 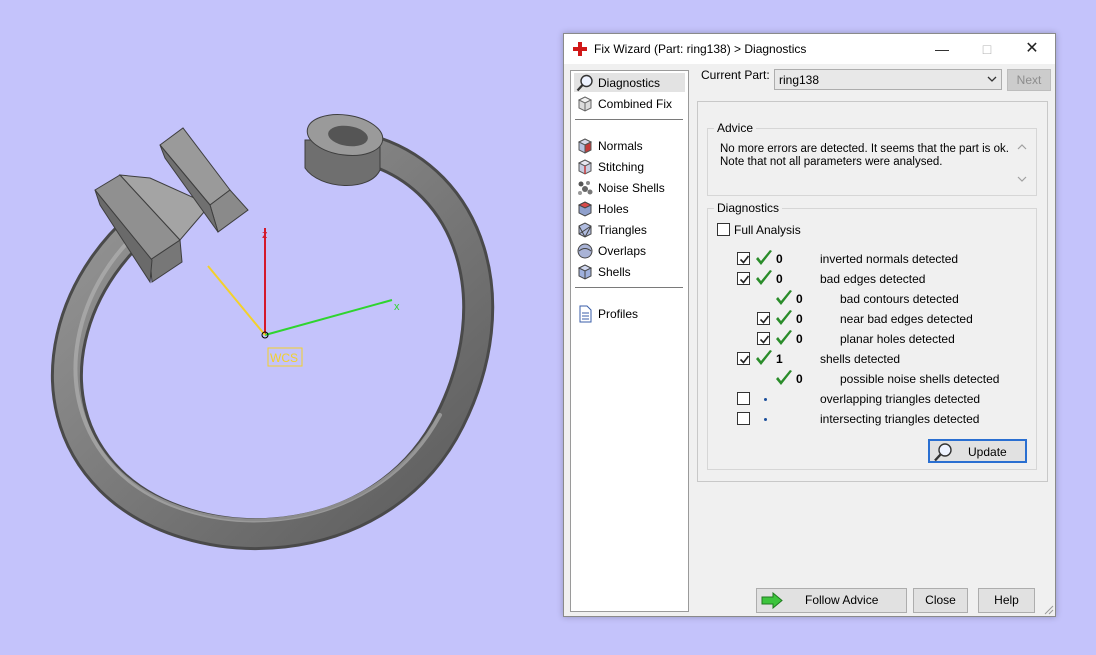 I want to click on nav-label: Shells, so click(x=614, y=272).